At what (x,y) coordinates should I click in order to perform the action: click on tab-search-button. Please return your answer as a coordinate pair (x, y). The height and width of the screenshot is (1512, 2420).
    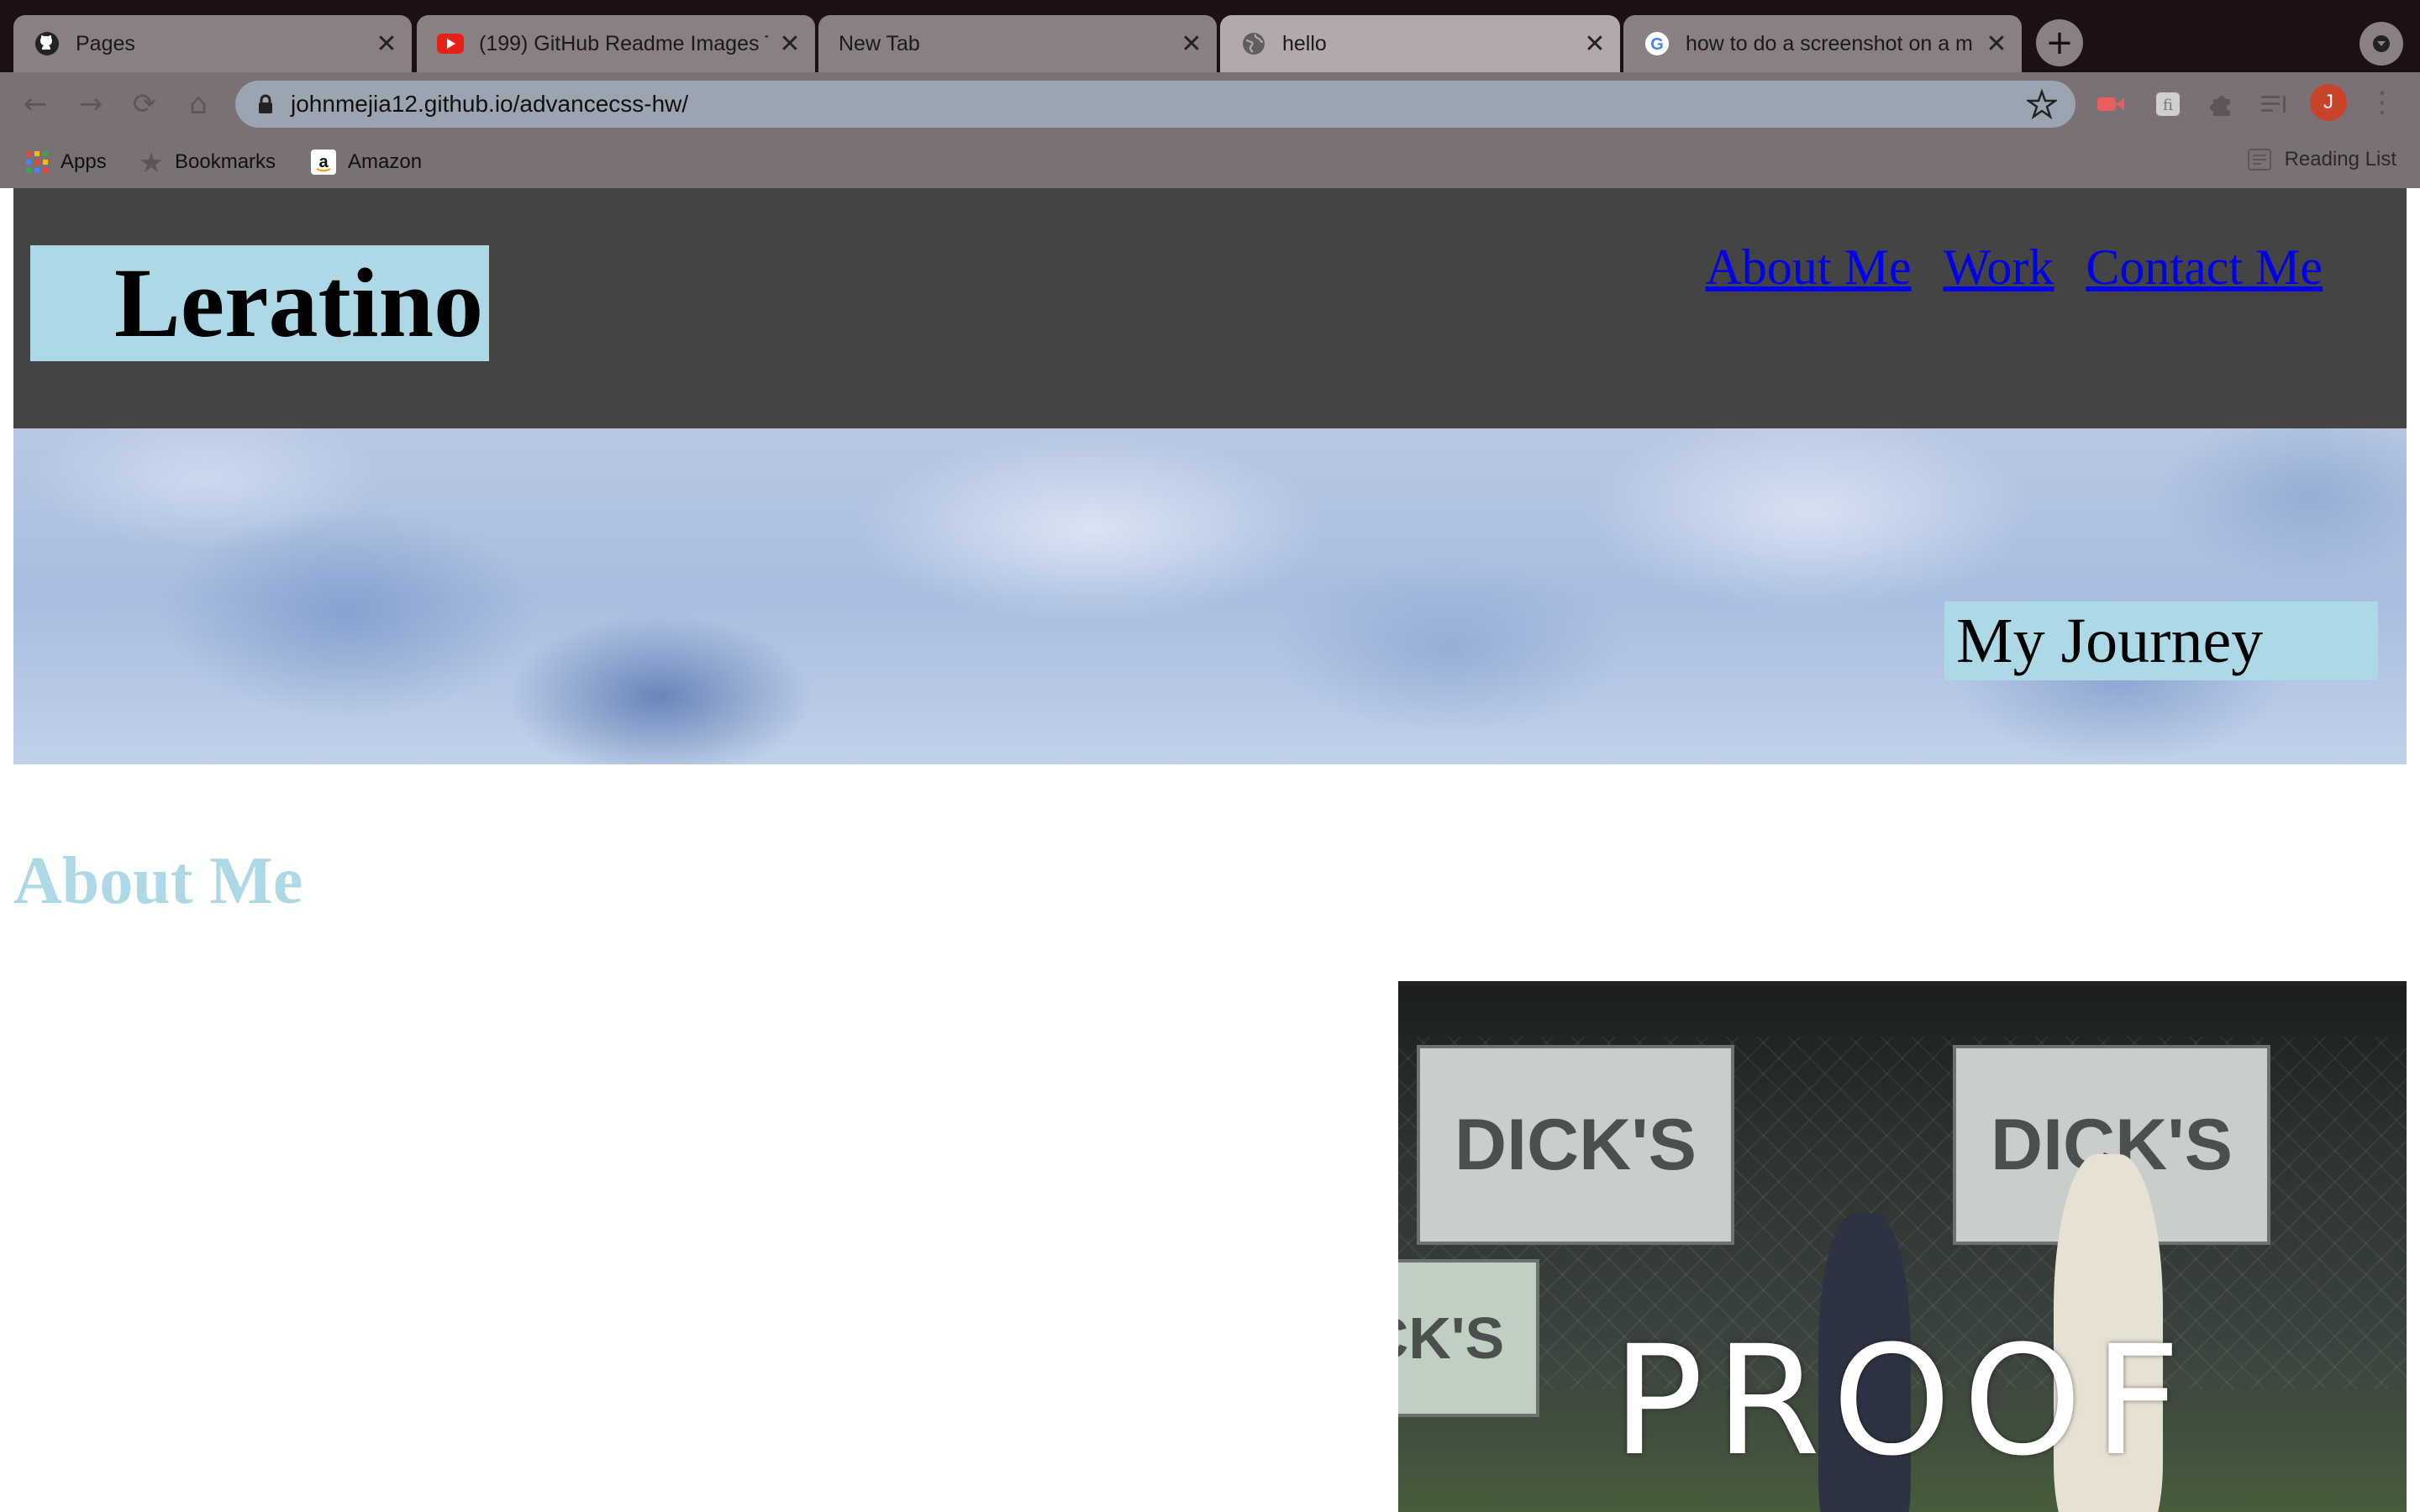
    Looking at the image, I should click on (2382, 44).